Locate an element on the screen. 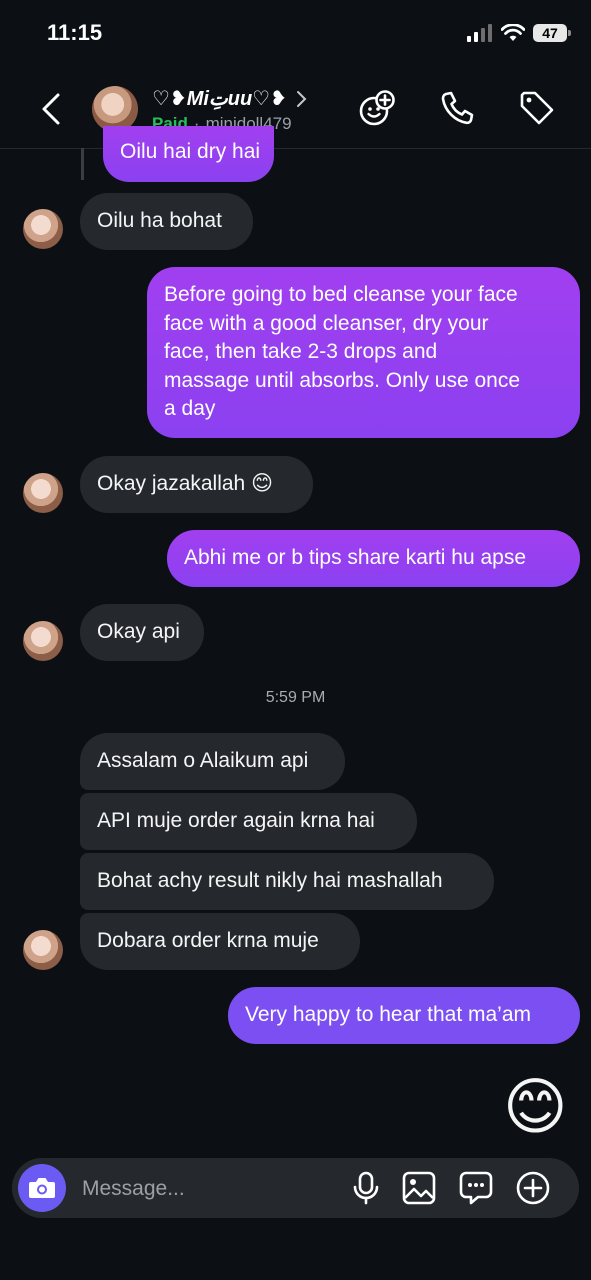  battery-indicator: 47 is located at coordinates (552, 33).